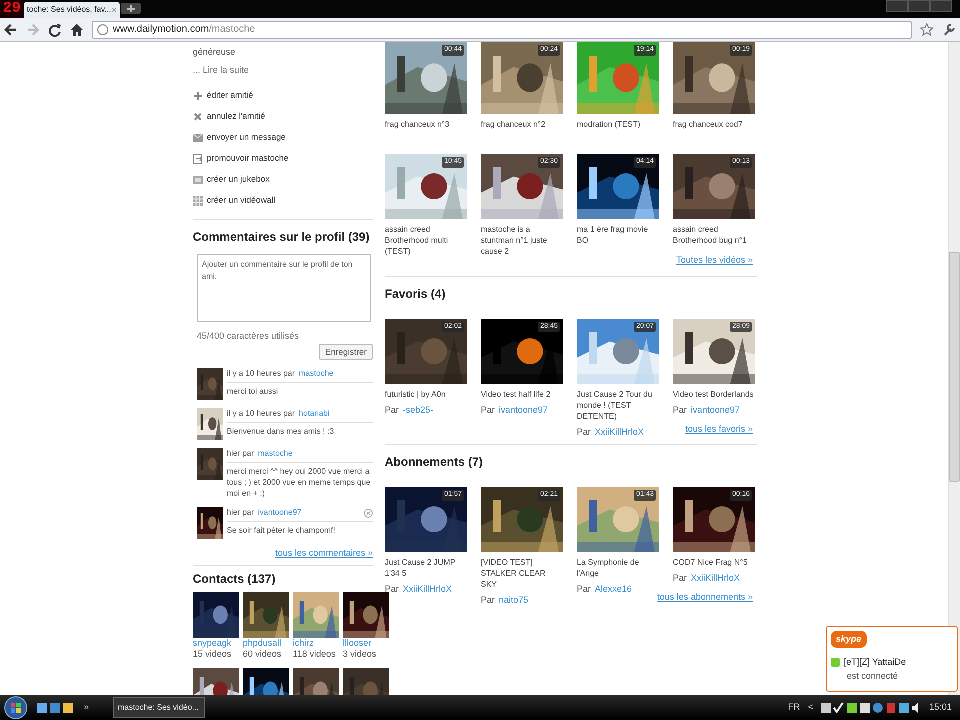  What do you see at coordinates (613, 589) in the screenshot?
I see `author-link: Alexxe16` at bounding box center [613, 589].